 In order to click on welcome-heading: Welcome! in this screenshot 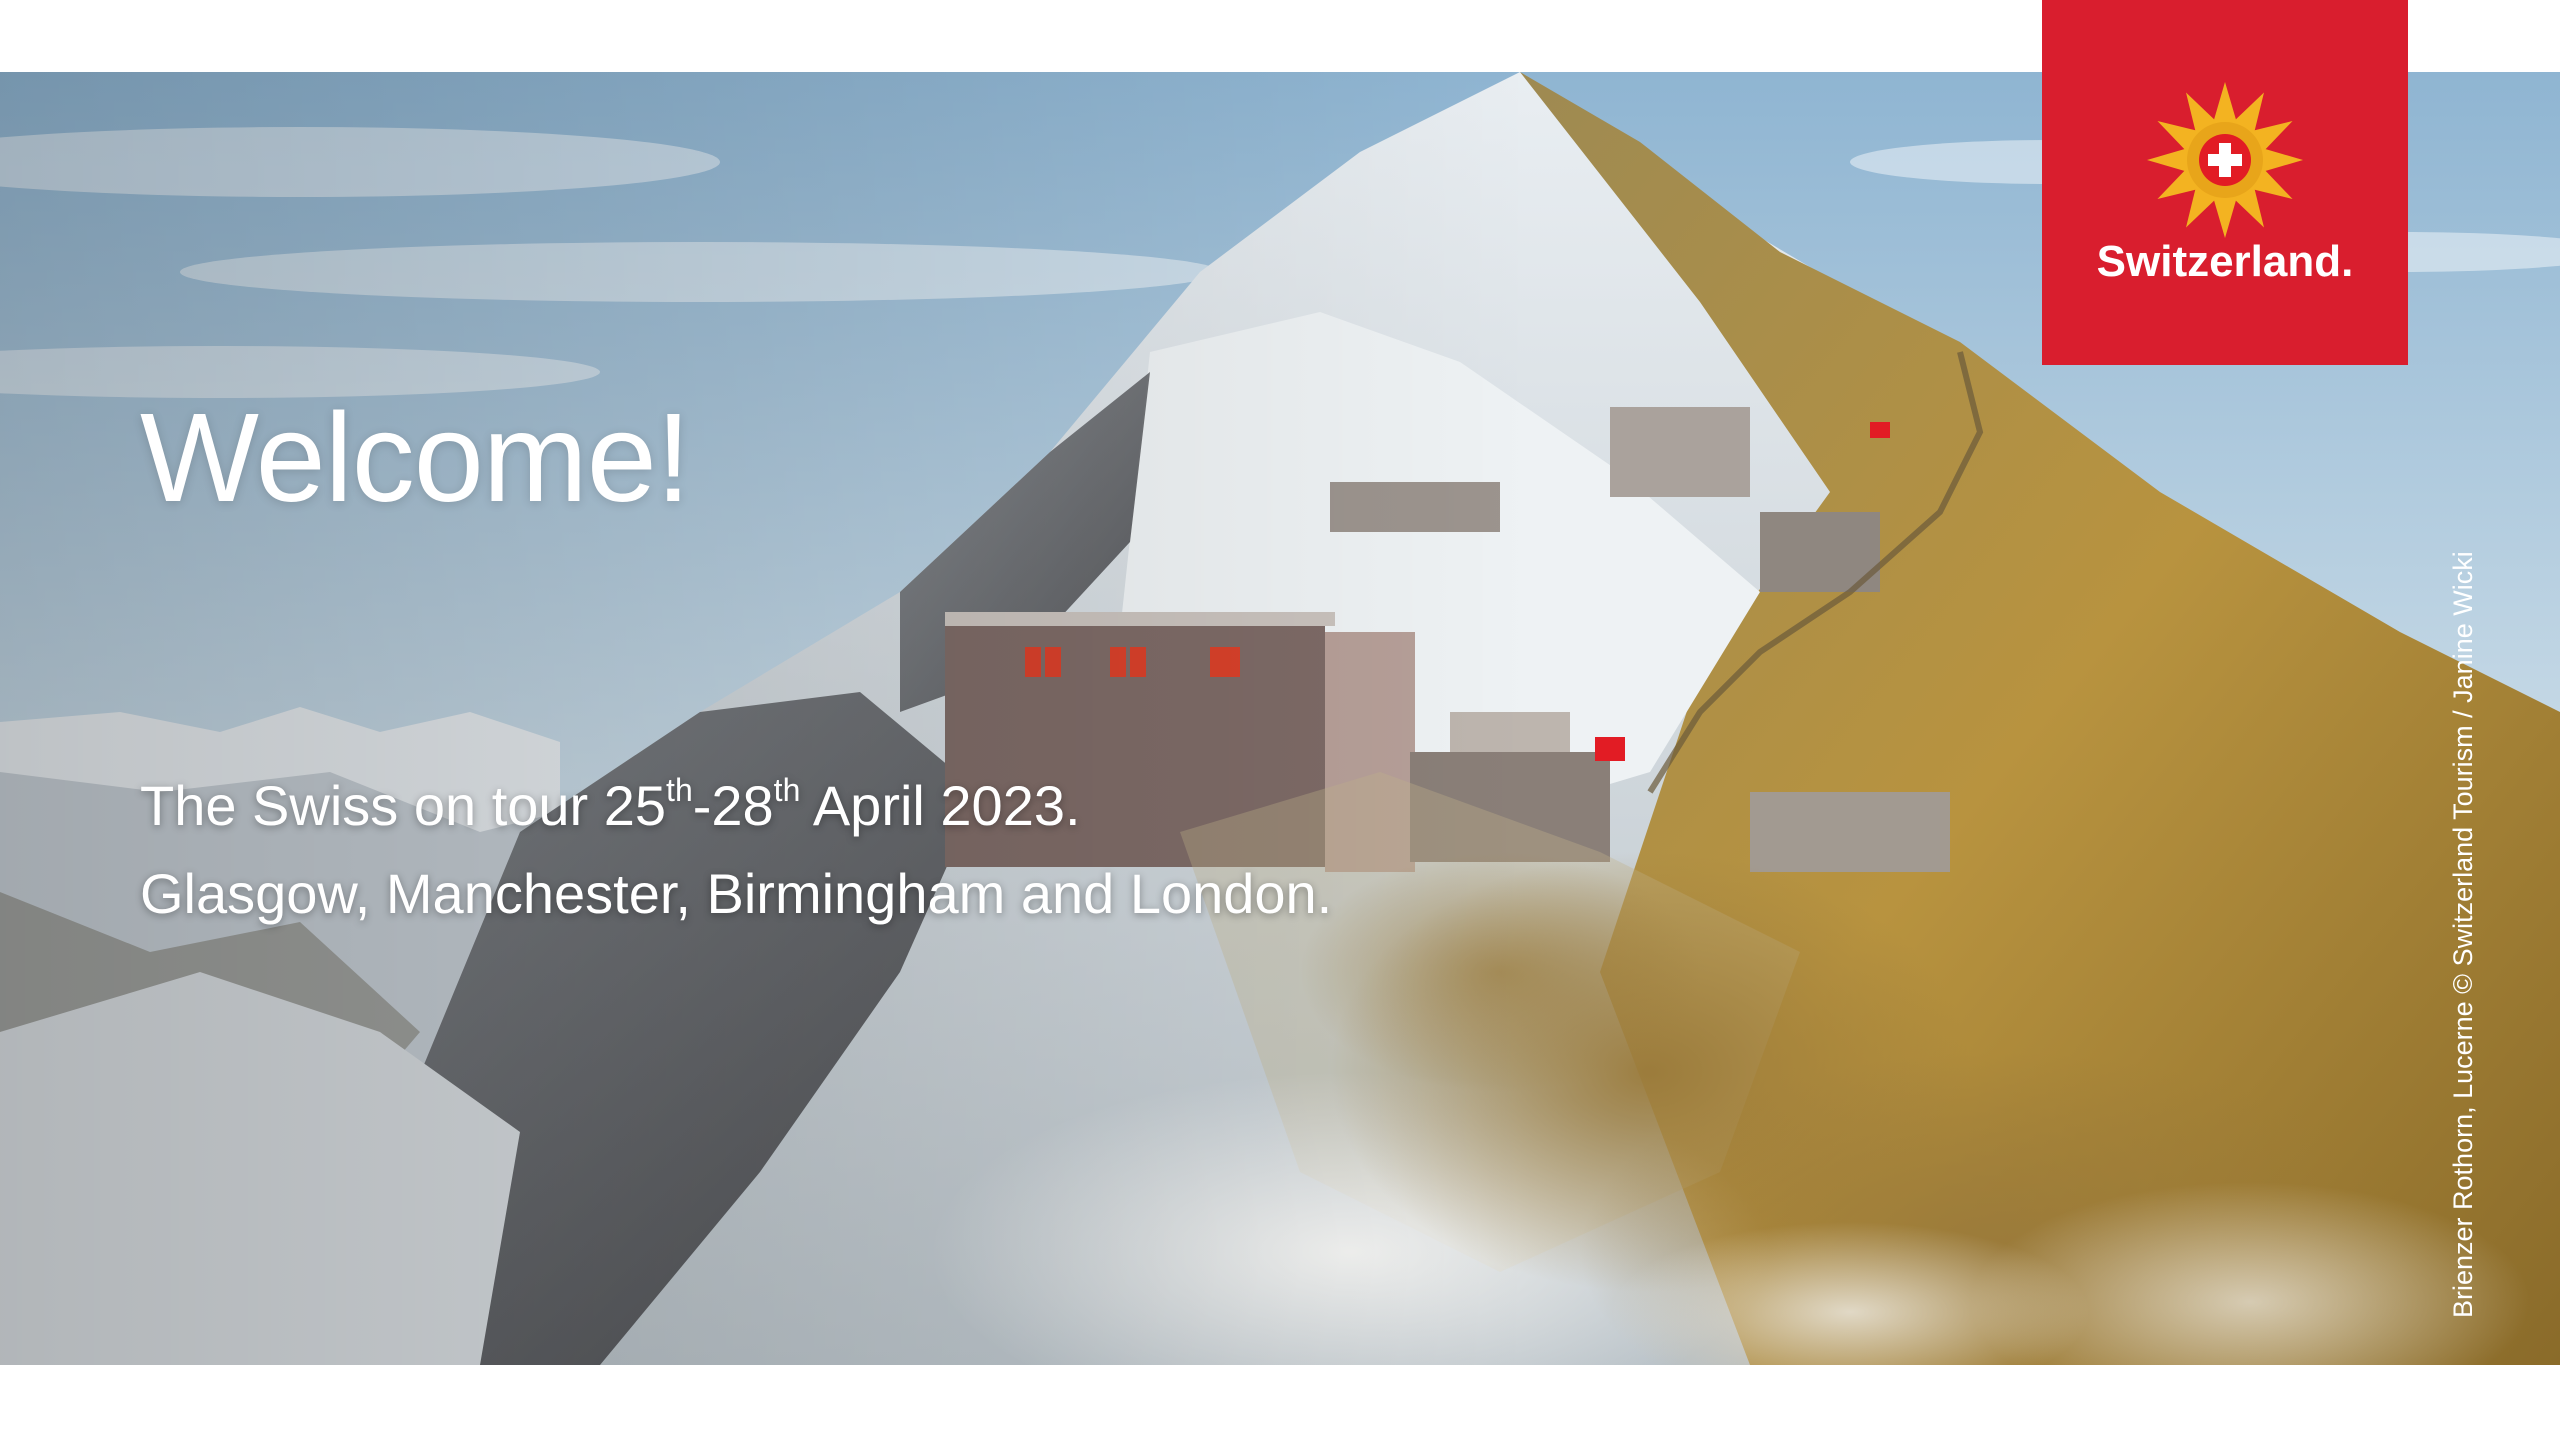, I will do `click(415, 457)`.